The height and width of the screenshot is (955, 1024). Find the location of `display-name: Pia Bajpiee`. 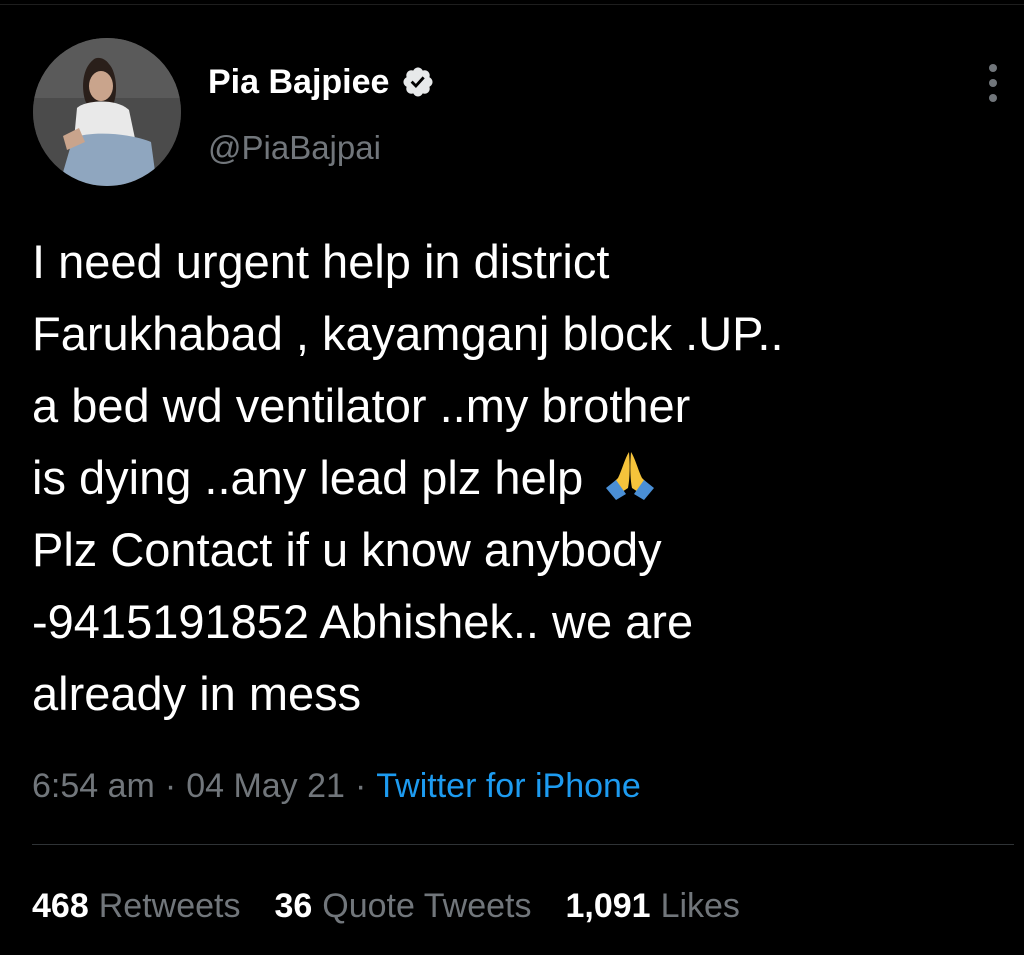

display-name: Pia Bajpiee is located at coordinates (321, 82).